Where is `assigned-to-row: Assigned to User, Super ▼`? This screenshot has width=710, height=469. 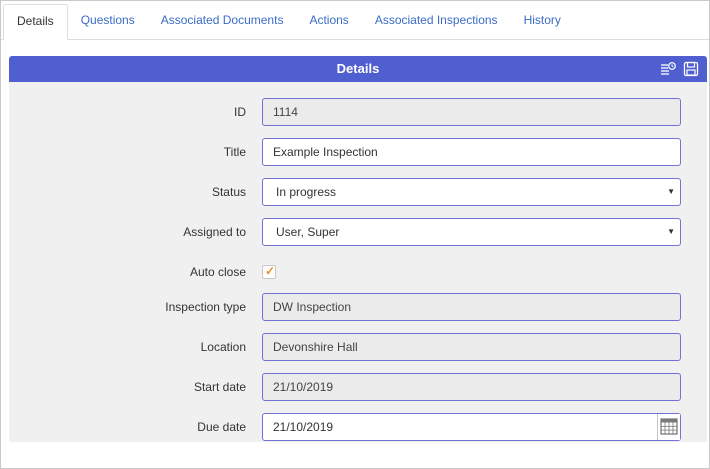
assigned-to-row: Assigned to User, Super ▼ is located at coordinates (358, 232).